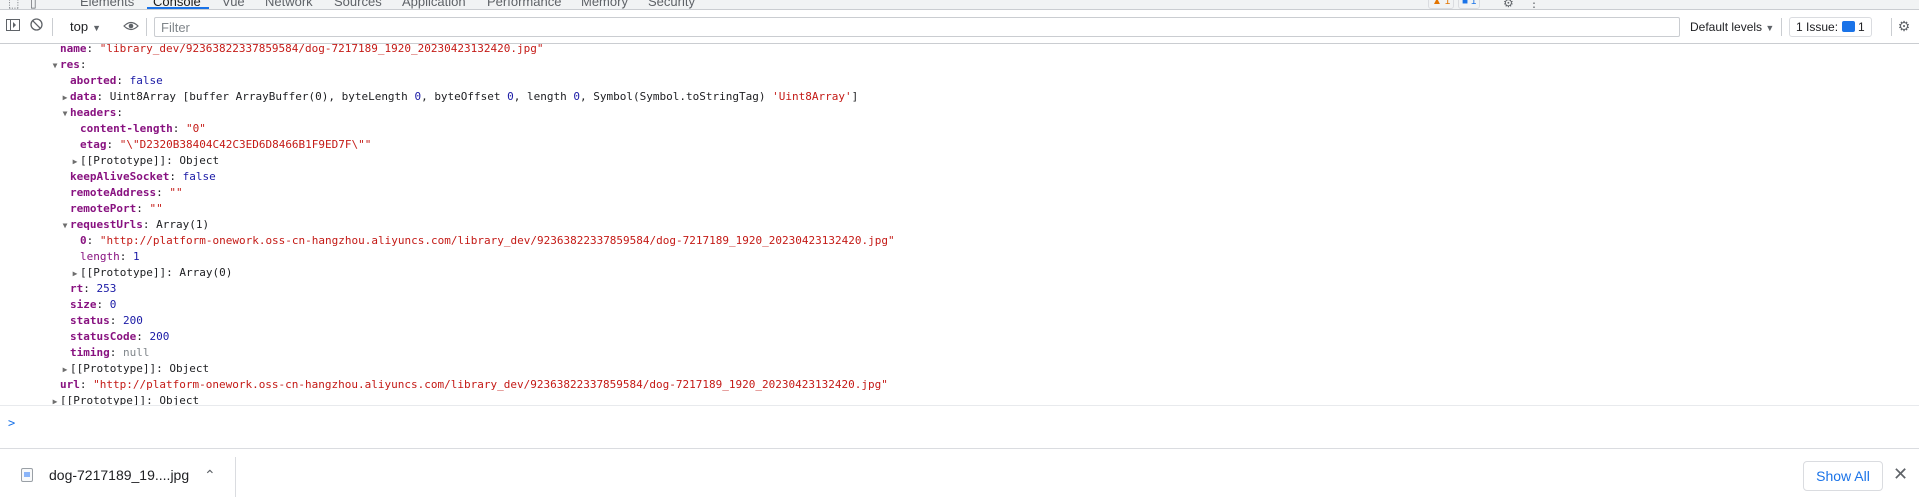 The image size is (1919, 504). Describe the element at coordinates (119, 475) in the screenshot. I see `download-file-name: dog-7217189_19....jpg` at that location.